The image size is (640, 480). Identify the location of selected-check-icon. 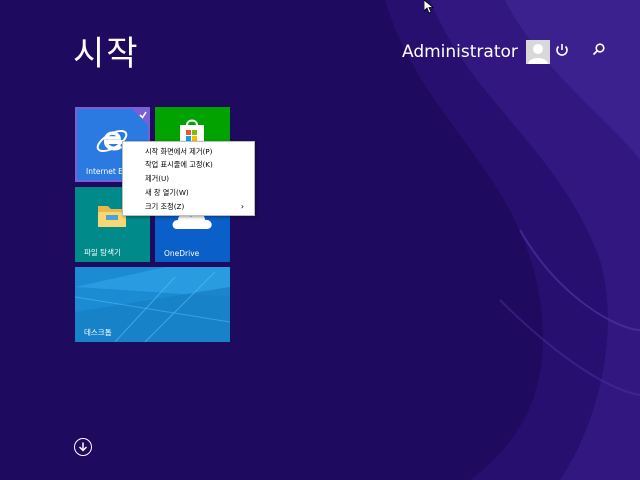
(140, 117).